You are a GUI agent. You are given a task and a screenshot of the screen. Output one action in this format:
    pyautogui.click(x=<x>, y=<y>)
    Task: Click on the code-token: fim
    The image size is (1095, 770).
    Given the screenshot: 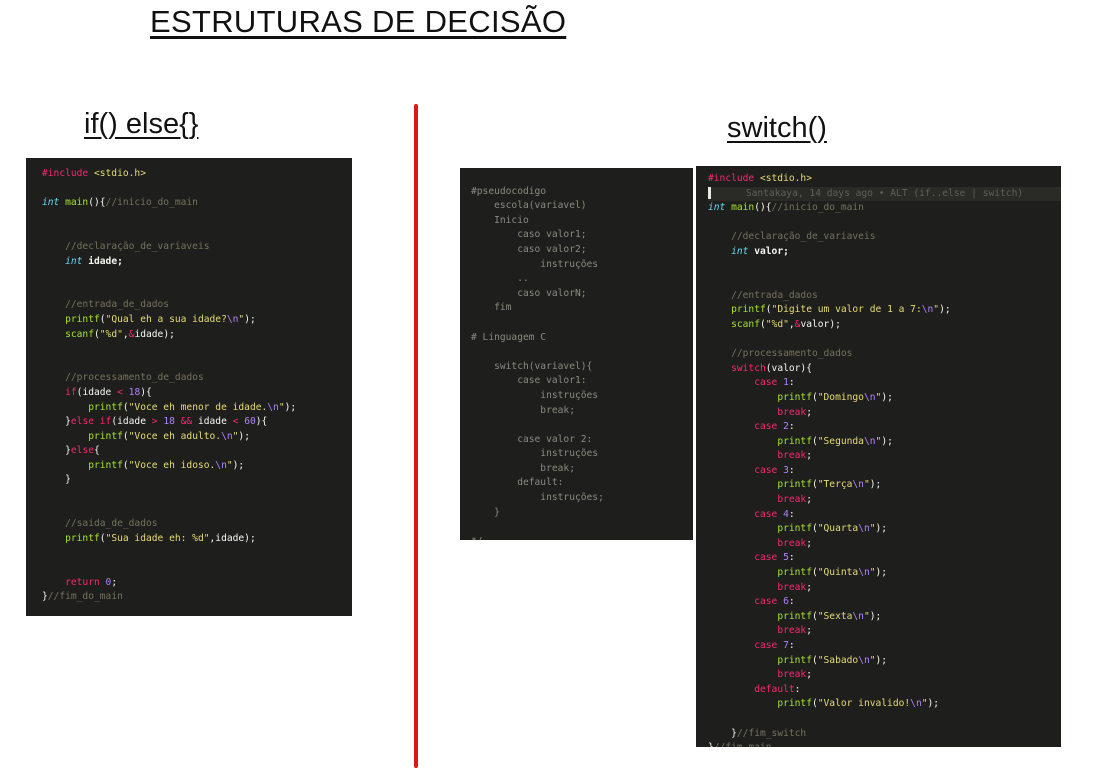 What is the action you would take?
    pyautogui.click(x=491, y=308)
    